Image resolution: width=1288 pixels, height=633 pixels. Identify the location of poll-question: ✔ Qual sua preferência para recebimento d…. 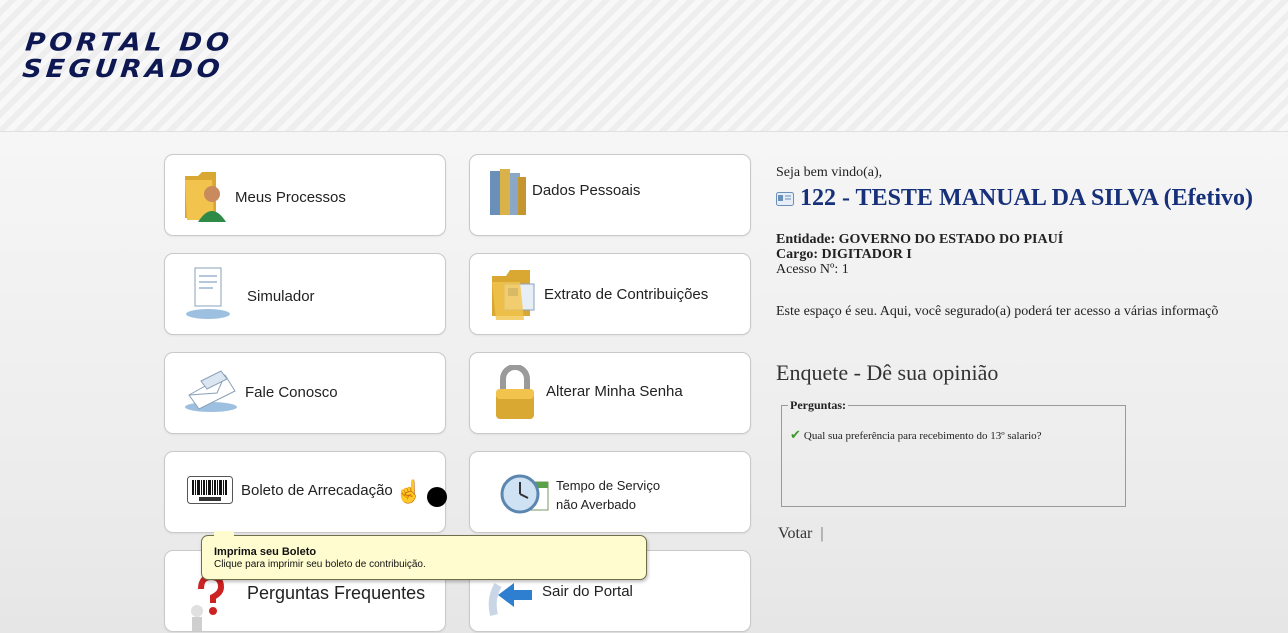
(916, 435).